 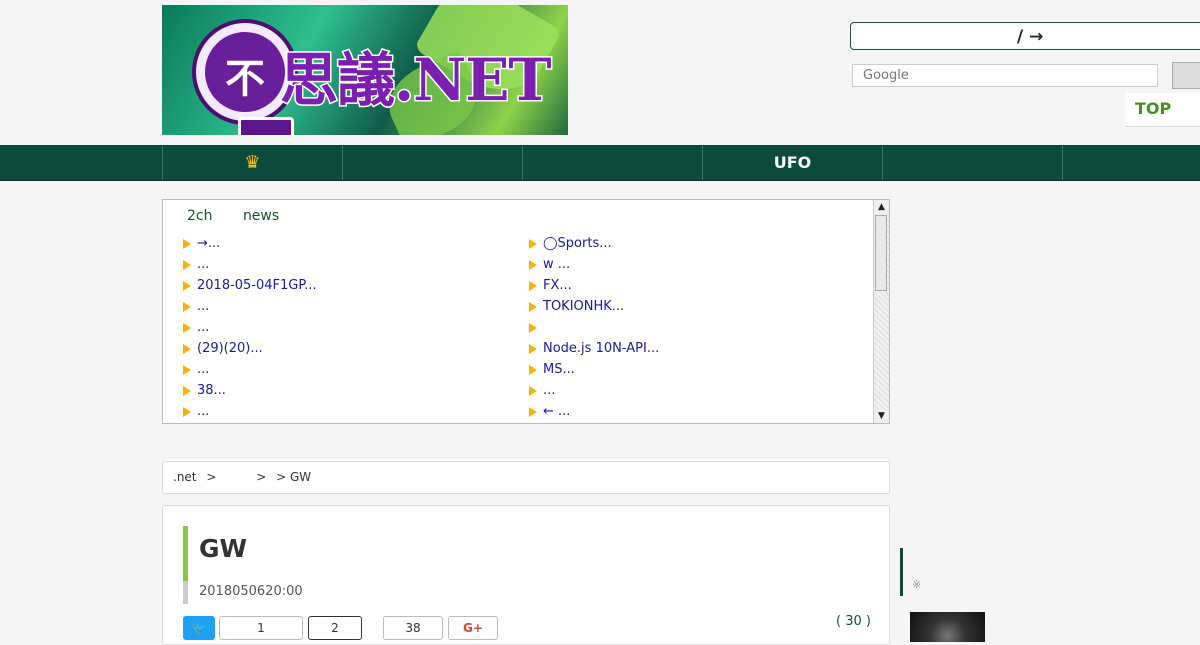 I want to click on comment-count: ( 30 ), so click(x=853, y=621).